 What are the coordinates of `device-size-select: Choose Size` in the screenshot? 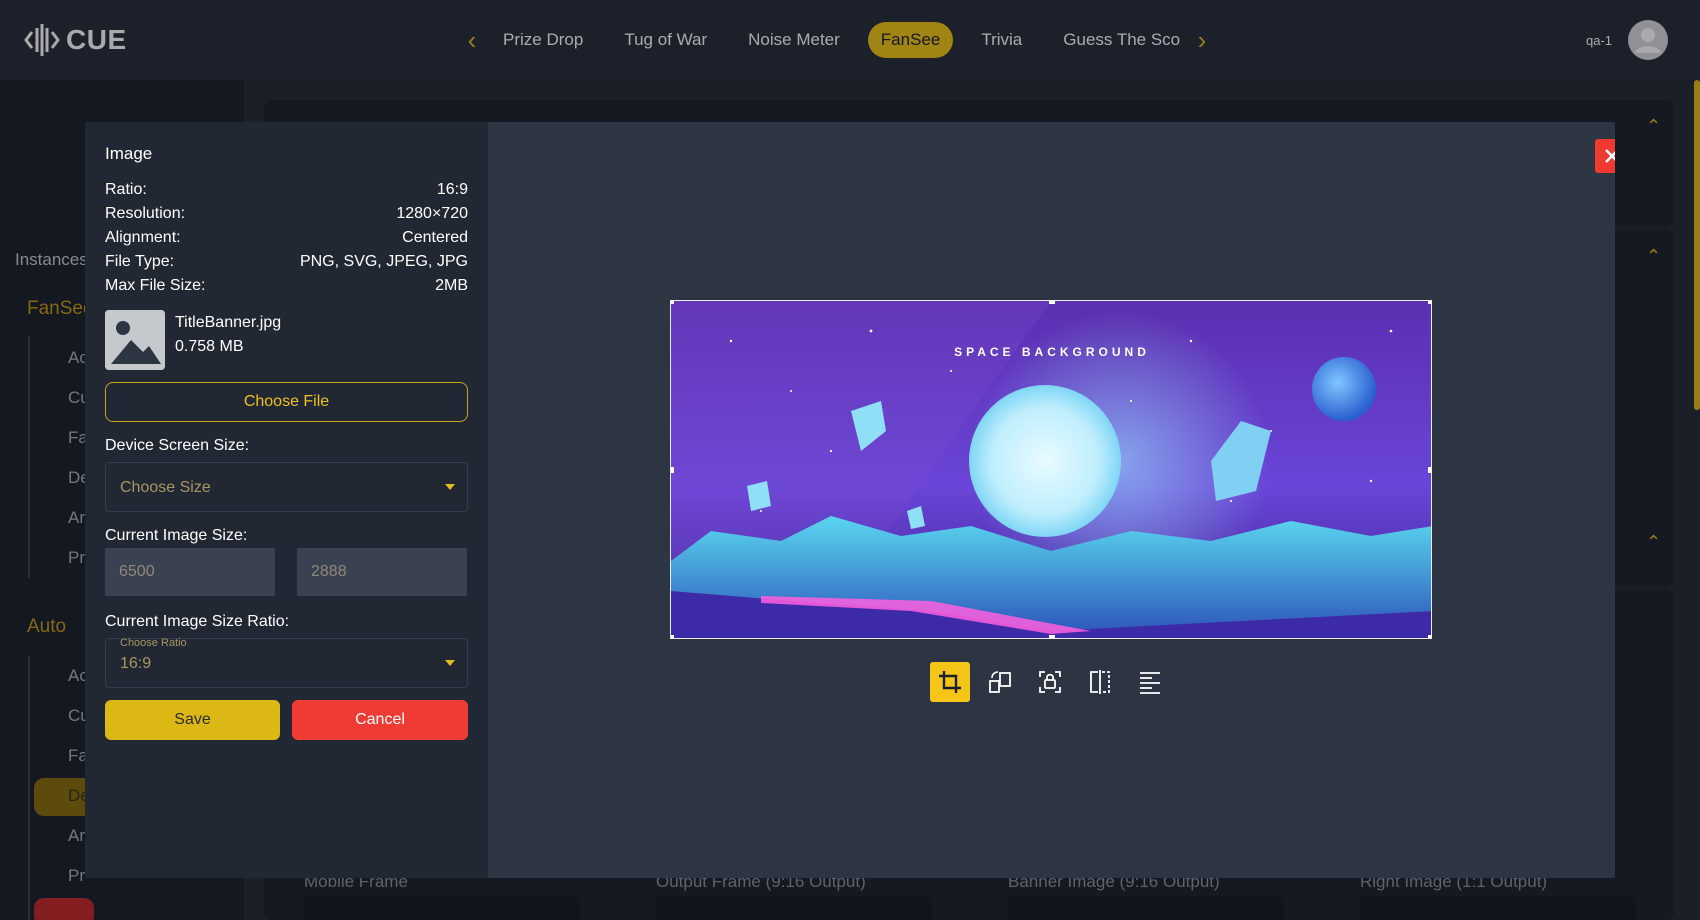 It's located at (286, 487).